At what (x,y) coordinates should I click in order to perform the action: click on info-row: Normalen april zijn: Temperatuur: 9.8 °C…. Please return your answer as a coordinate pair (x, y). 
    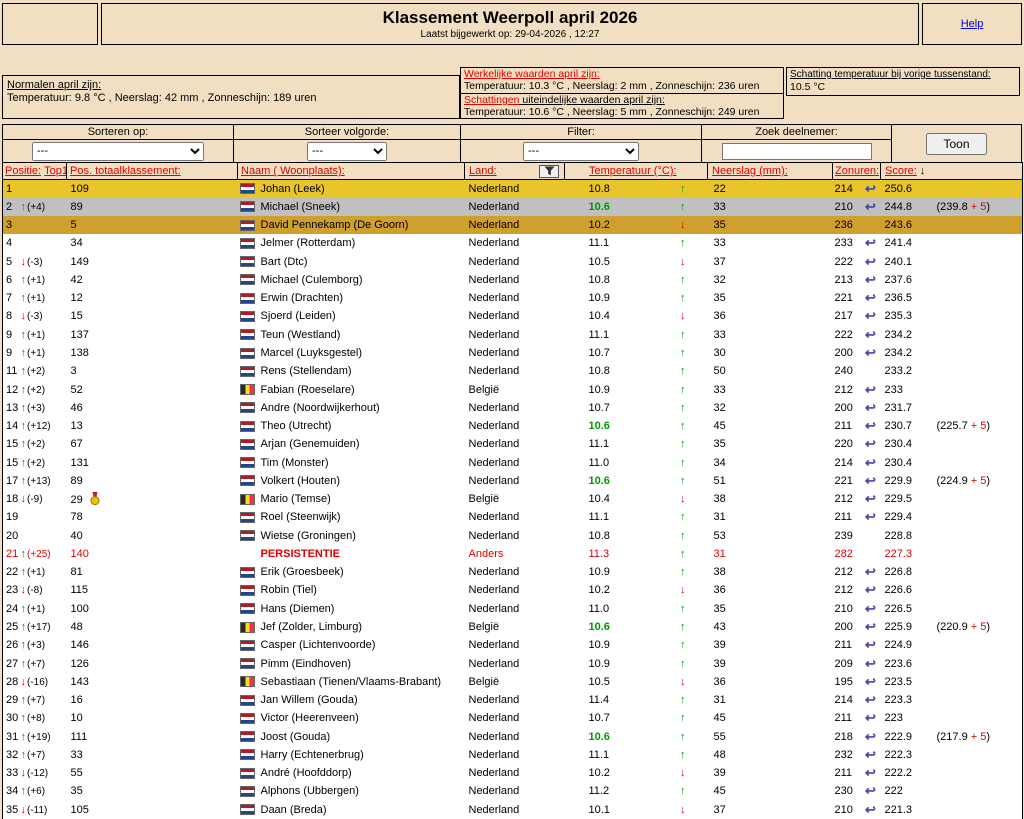
    Looking at the image, I should click on (512, 93).